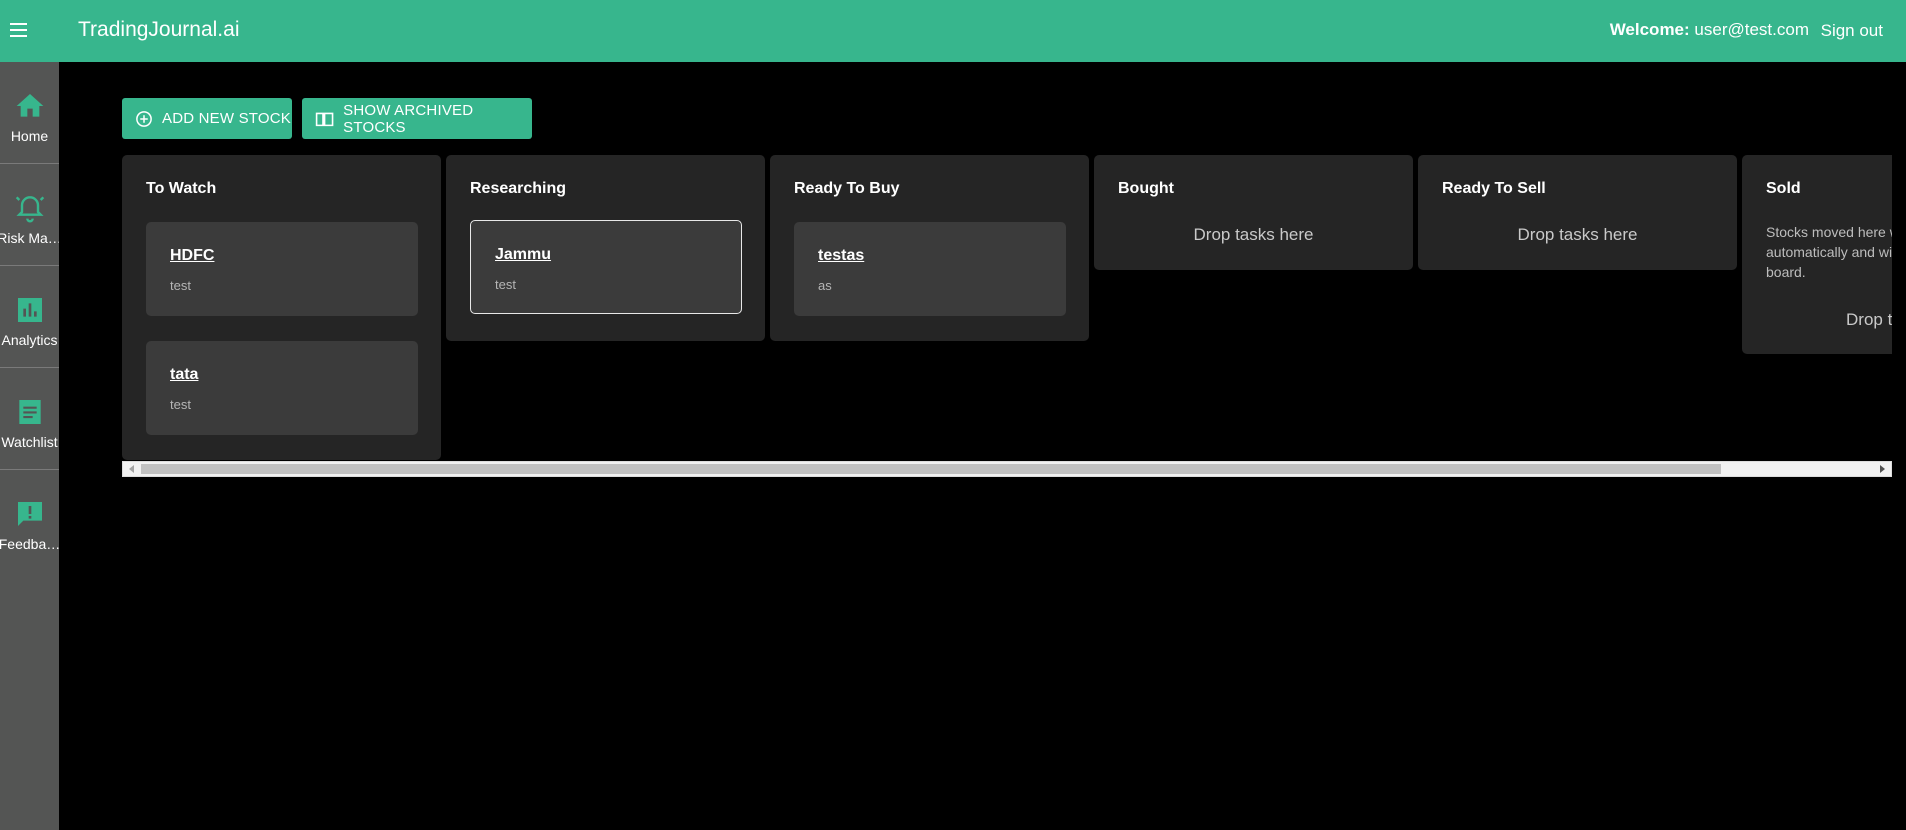  What do you see at coordinates (282, 388) in the screenshot?
I see `stock-card: tata test` at bounding box center [282, 388].